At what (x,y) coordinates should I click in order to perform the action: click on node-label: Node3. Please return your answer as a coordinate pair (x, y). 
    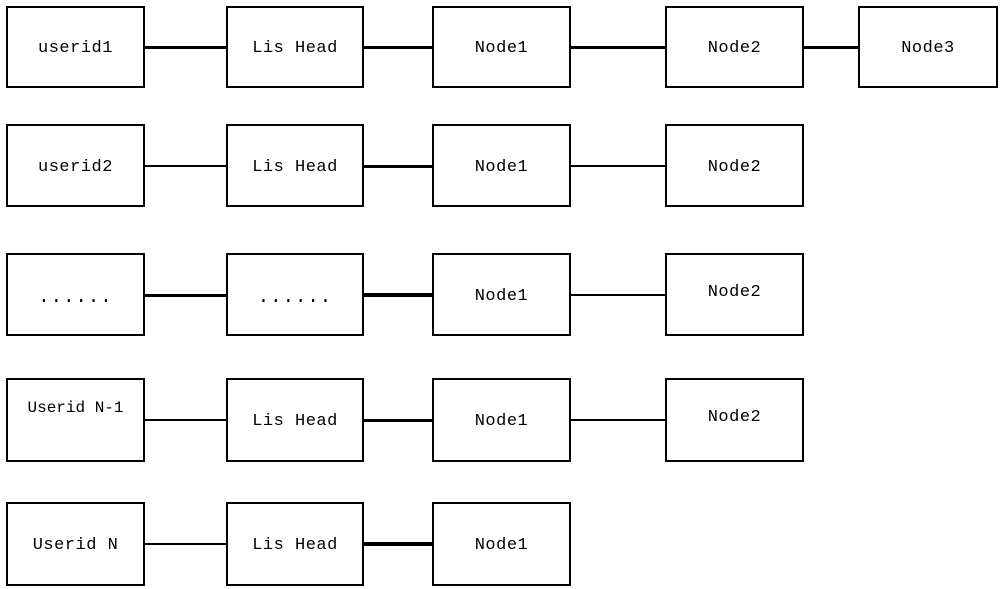
    Looking at the image, I should click on (928, 48).